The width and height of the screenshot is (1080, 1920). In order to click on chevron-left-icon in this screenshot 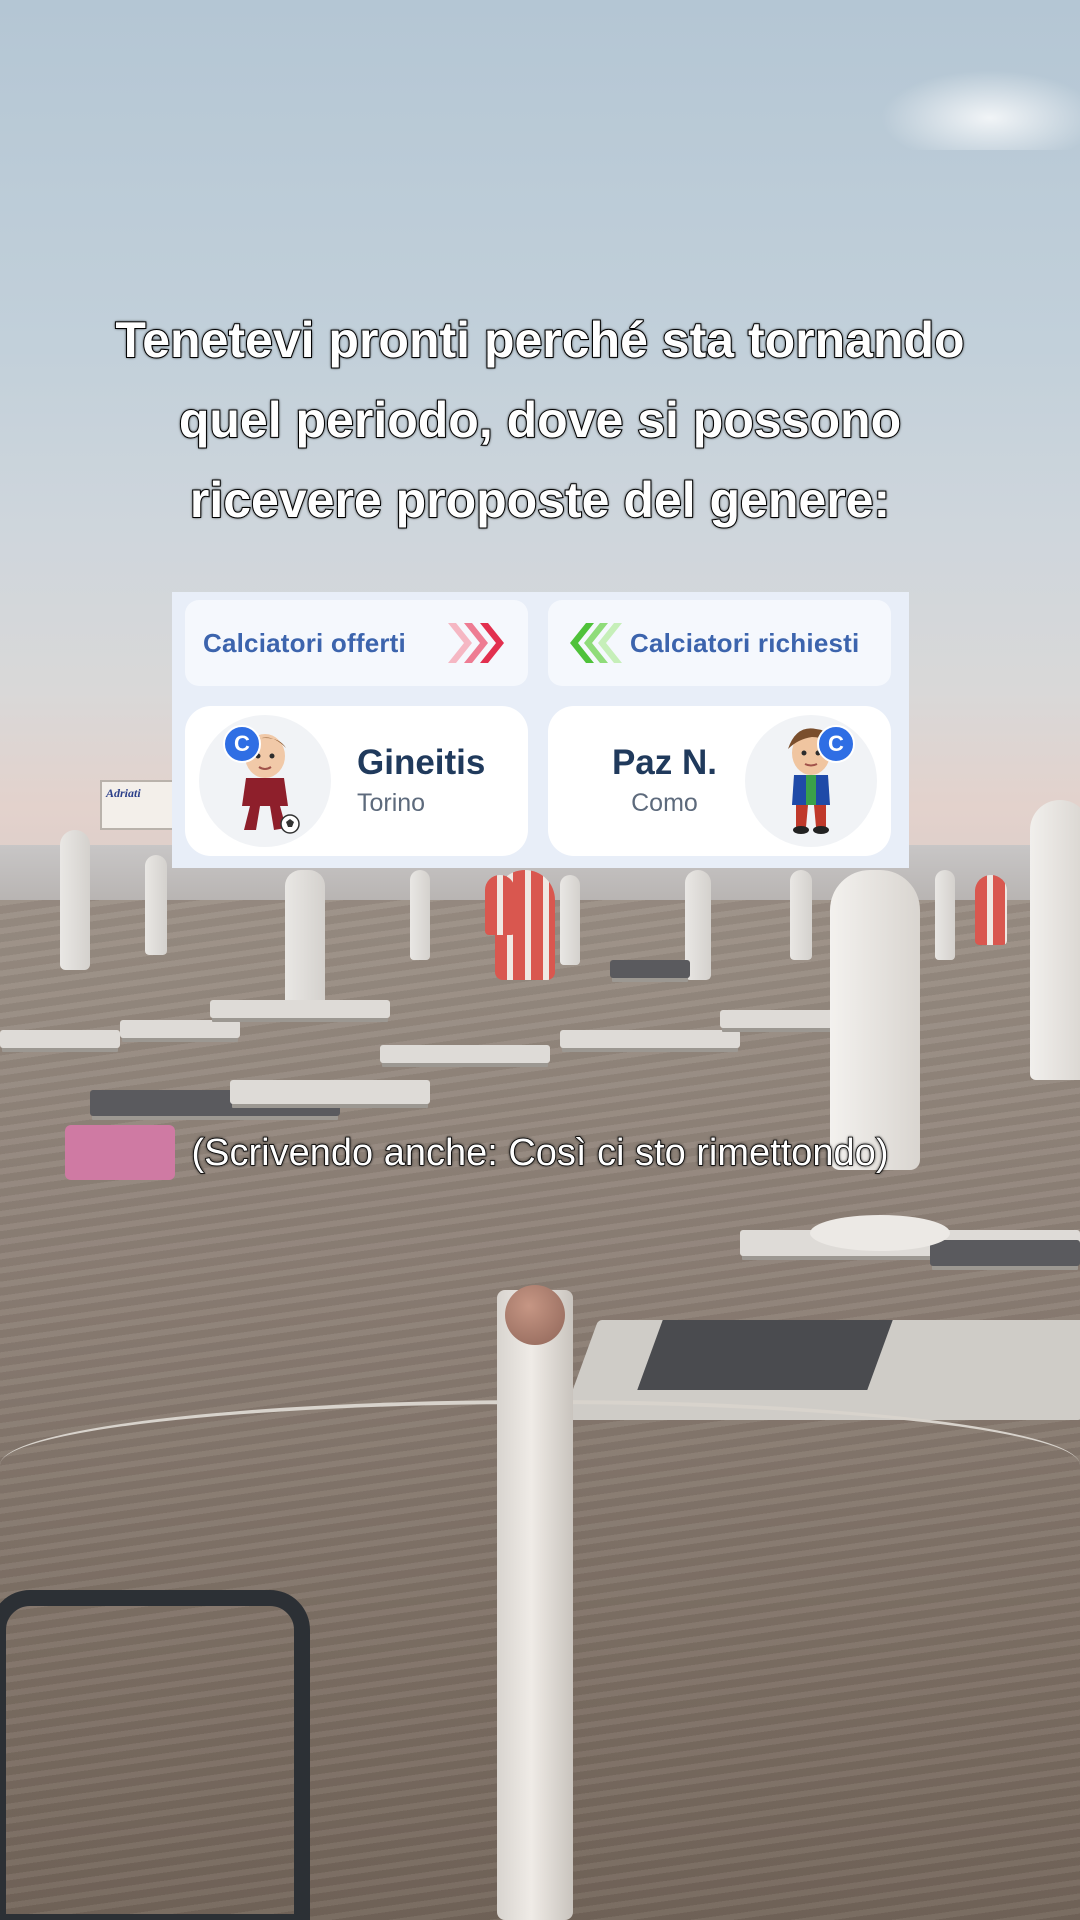, I will do `click(594, 643)`.